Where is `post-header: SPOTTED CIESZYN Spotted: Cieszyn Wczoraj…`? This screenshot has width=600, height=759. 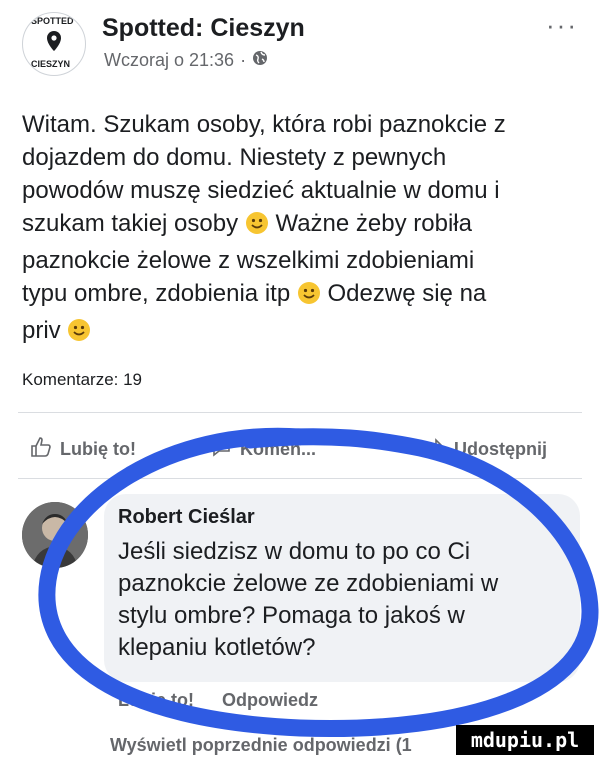 post-header: SPOTTED CIESZYN Spotted: Cieszyn Wczoraj… is located at coordinates (300, 45).